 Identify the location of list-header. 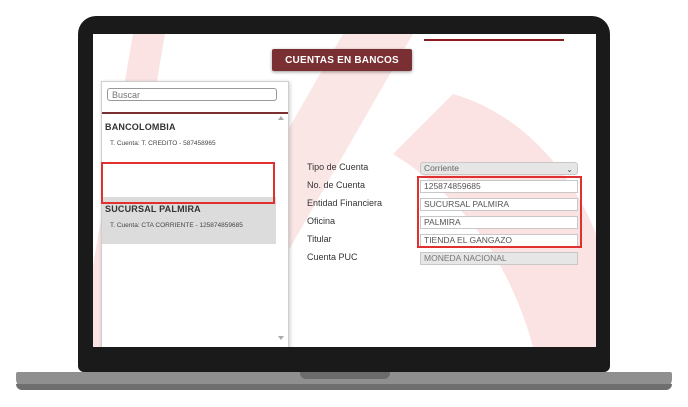
(195, 98).